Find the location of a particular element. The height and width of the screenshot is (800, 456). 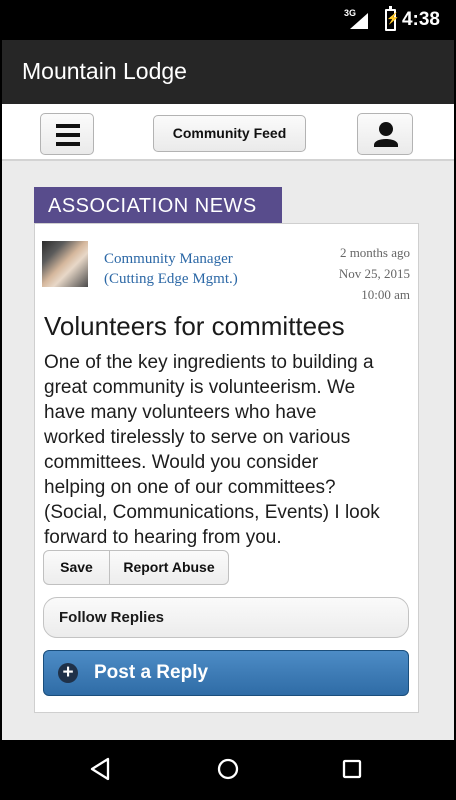

body-line: (Social, Communications, Events) I look is located at coordinates (212, 512).